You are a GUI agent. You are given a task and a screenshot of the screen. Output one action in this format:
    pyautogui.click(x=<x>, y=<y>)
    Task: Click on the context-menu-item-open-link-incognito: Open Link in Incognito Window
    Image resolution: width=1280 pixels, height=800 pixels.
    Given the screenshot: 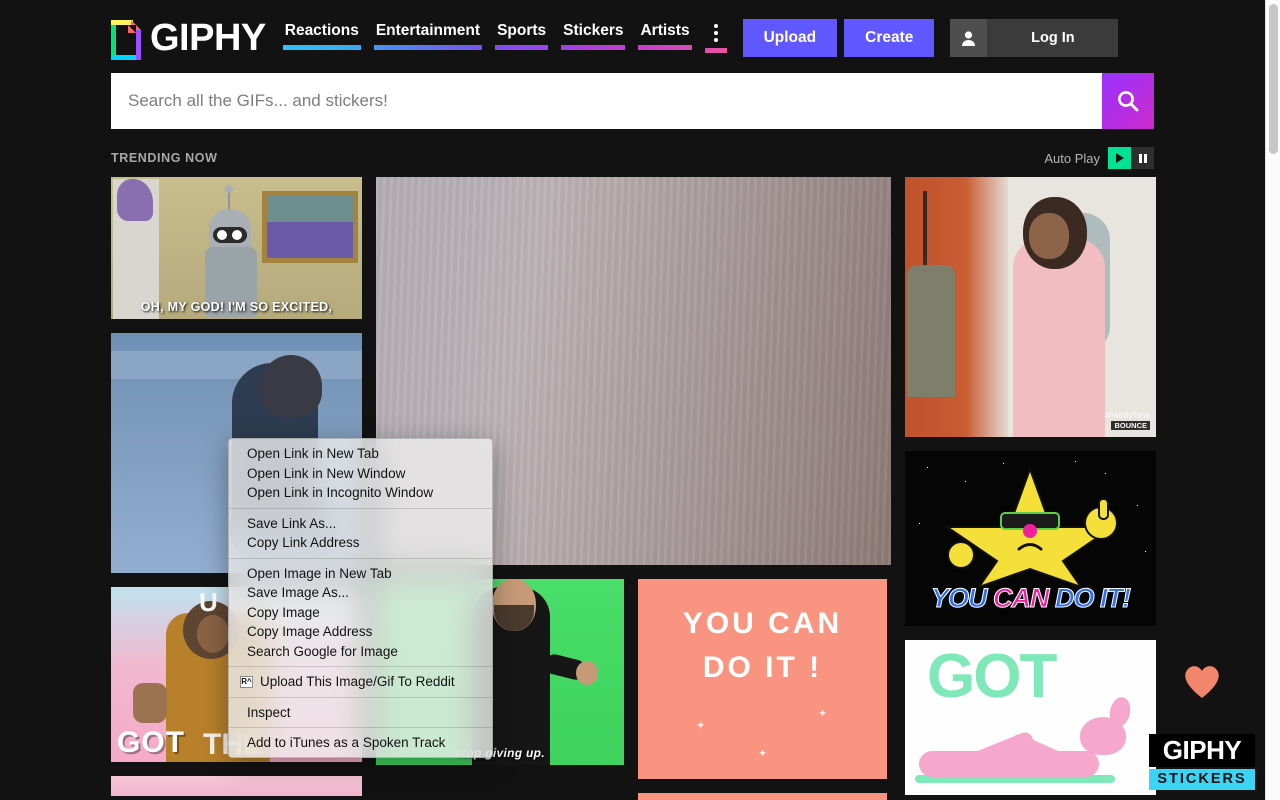 What is the action you would take?
    pyautogui.click(x=360, y=493)
    